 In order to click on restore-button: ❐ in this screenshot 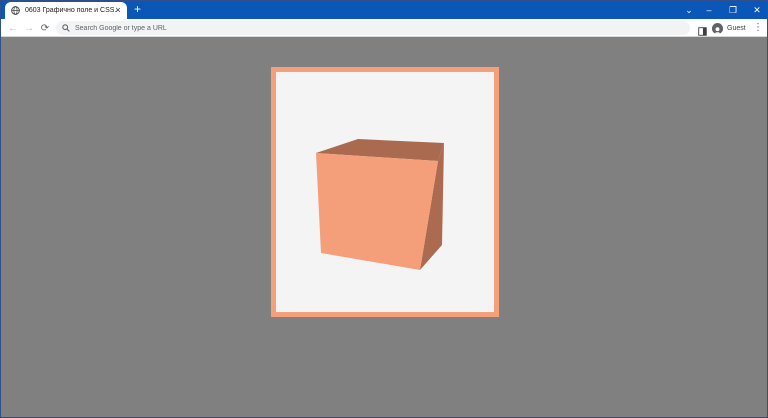, I will do `click(733, 10)`.